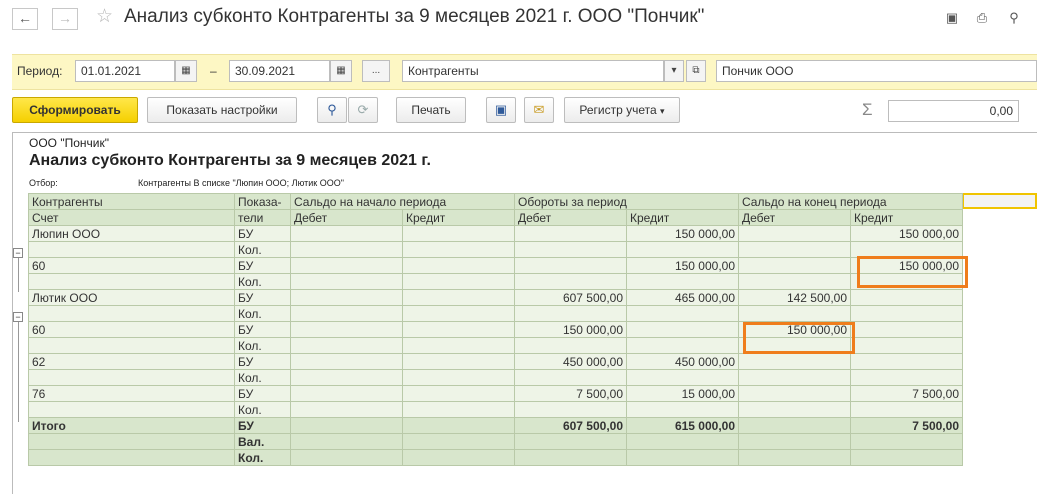 This screenshot has height=494, width=1037. I want to click on subconto-open-icon: ⧉, so click(696, 71).